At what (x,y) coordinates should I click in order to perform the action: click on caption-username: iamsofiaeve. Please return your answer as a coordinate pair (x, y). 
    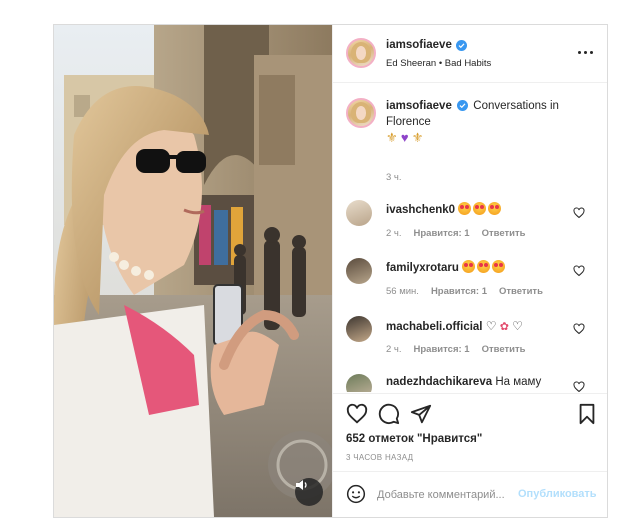
    Looking at the image, I should click on (419, 106).